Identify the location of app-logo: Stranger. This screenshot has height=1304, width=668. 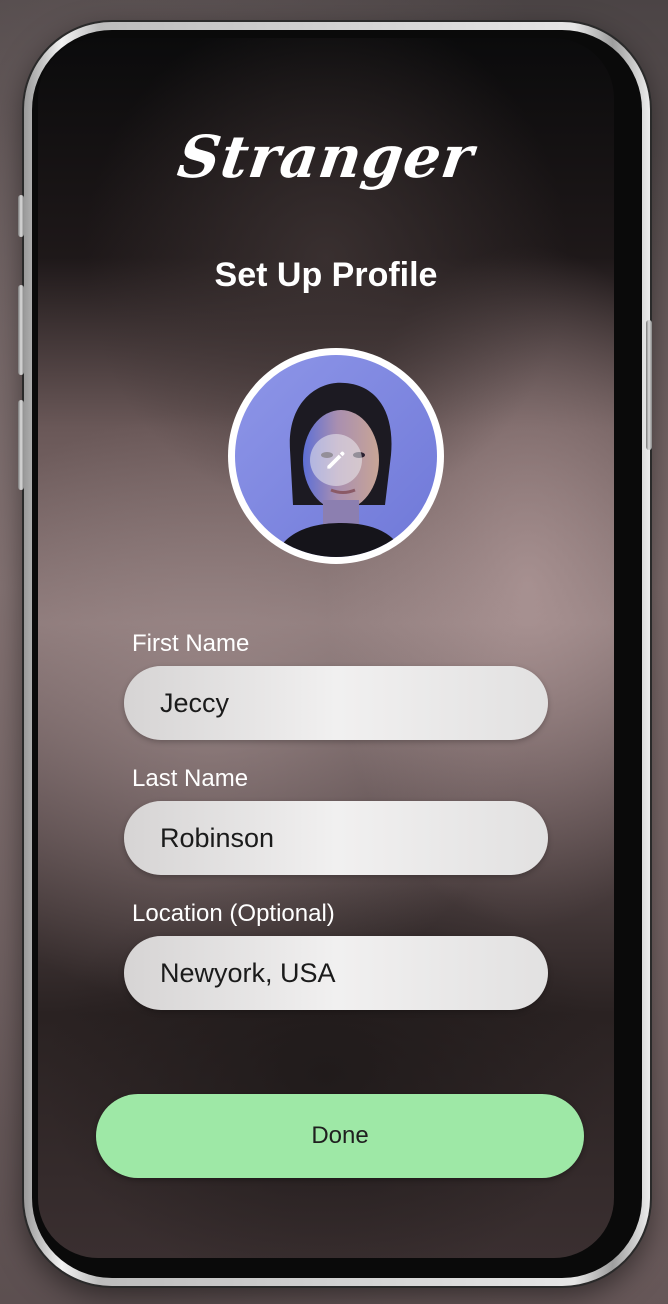
(326, 157).